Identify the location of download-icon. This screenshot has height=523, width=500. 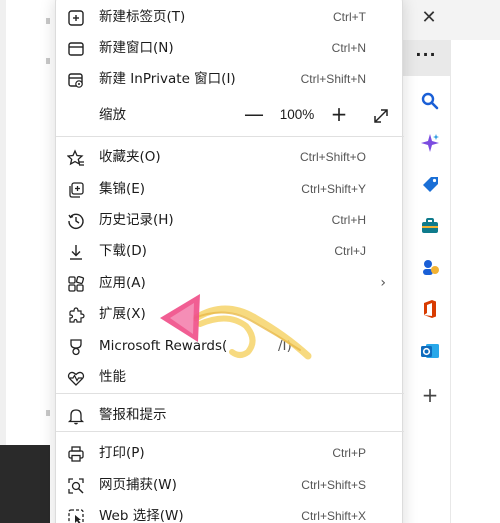
(76, 252).